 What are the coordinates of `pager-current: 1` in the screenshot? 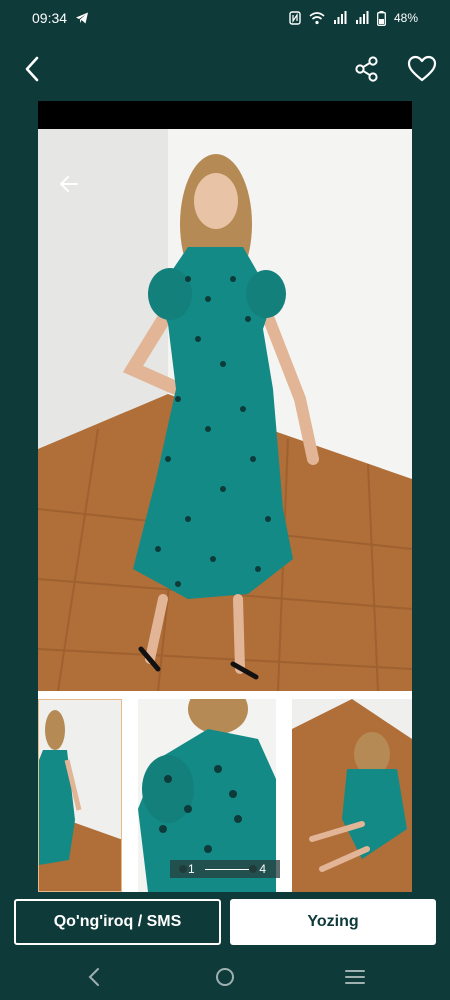 It's located at (191, 869).